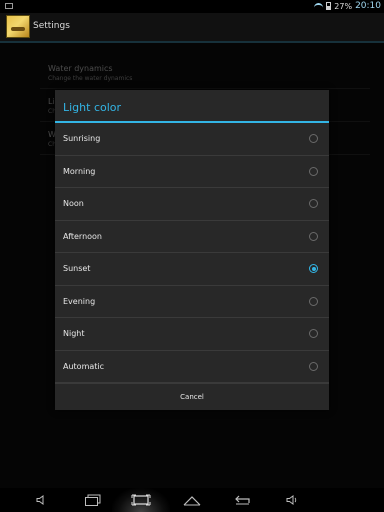 The width and height of the screenshot is (384, 512). I want to click on home-icon, so click(192, 500).